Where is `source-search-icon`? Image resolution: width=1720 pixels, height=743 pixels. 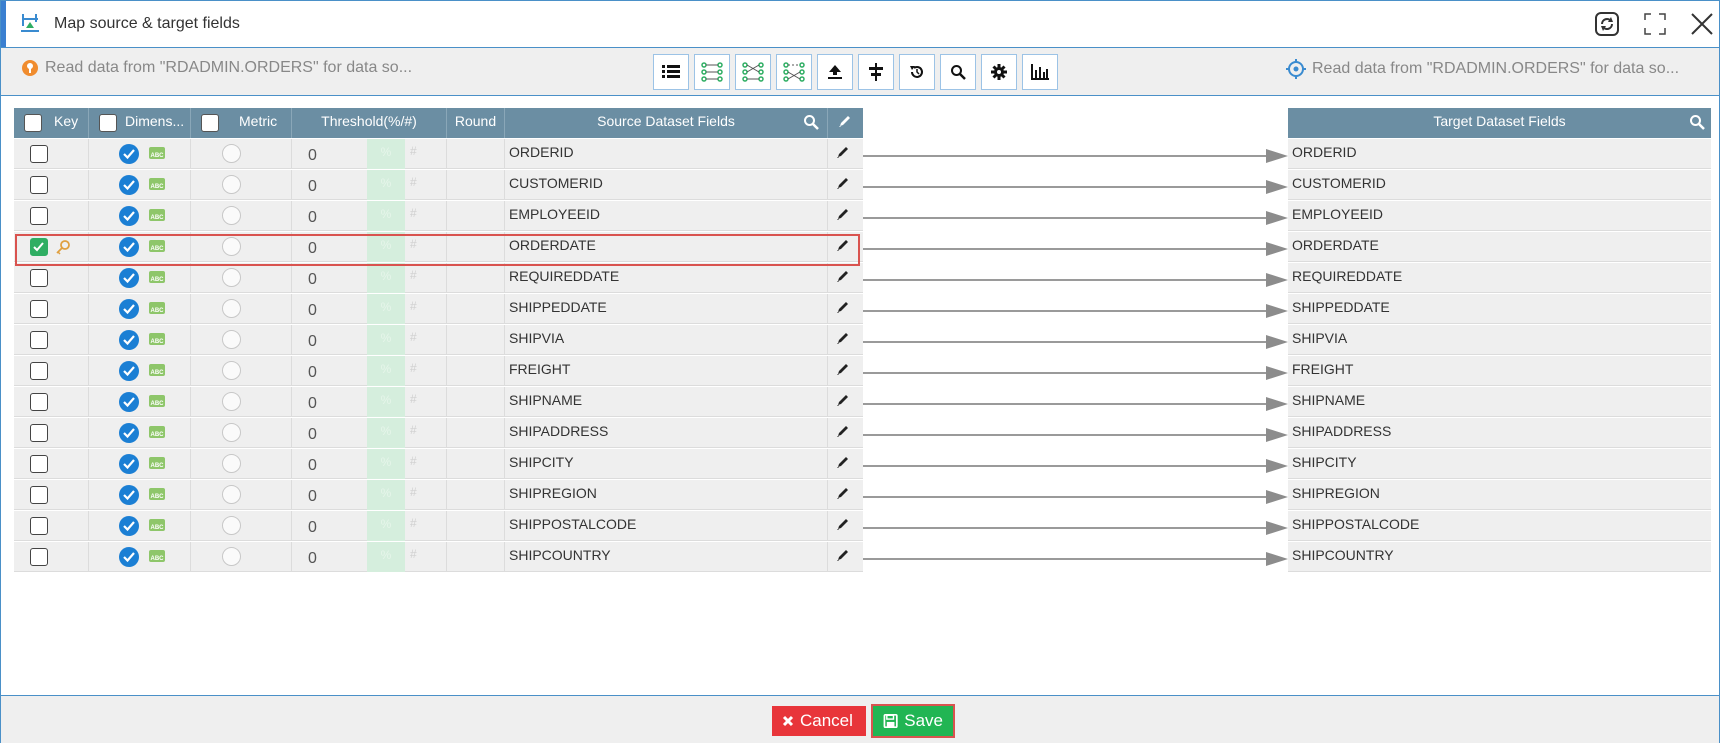
source-search-icon is located at coordinates (811, 122).